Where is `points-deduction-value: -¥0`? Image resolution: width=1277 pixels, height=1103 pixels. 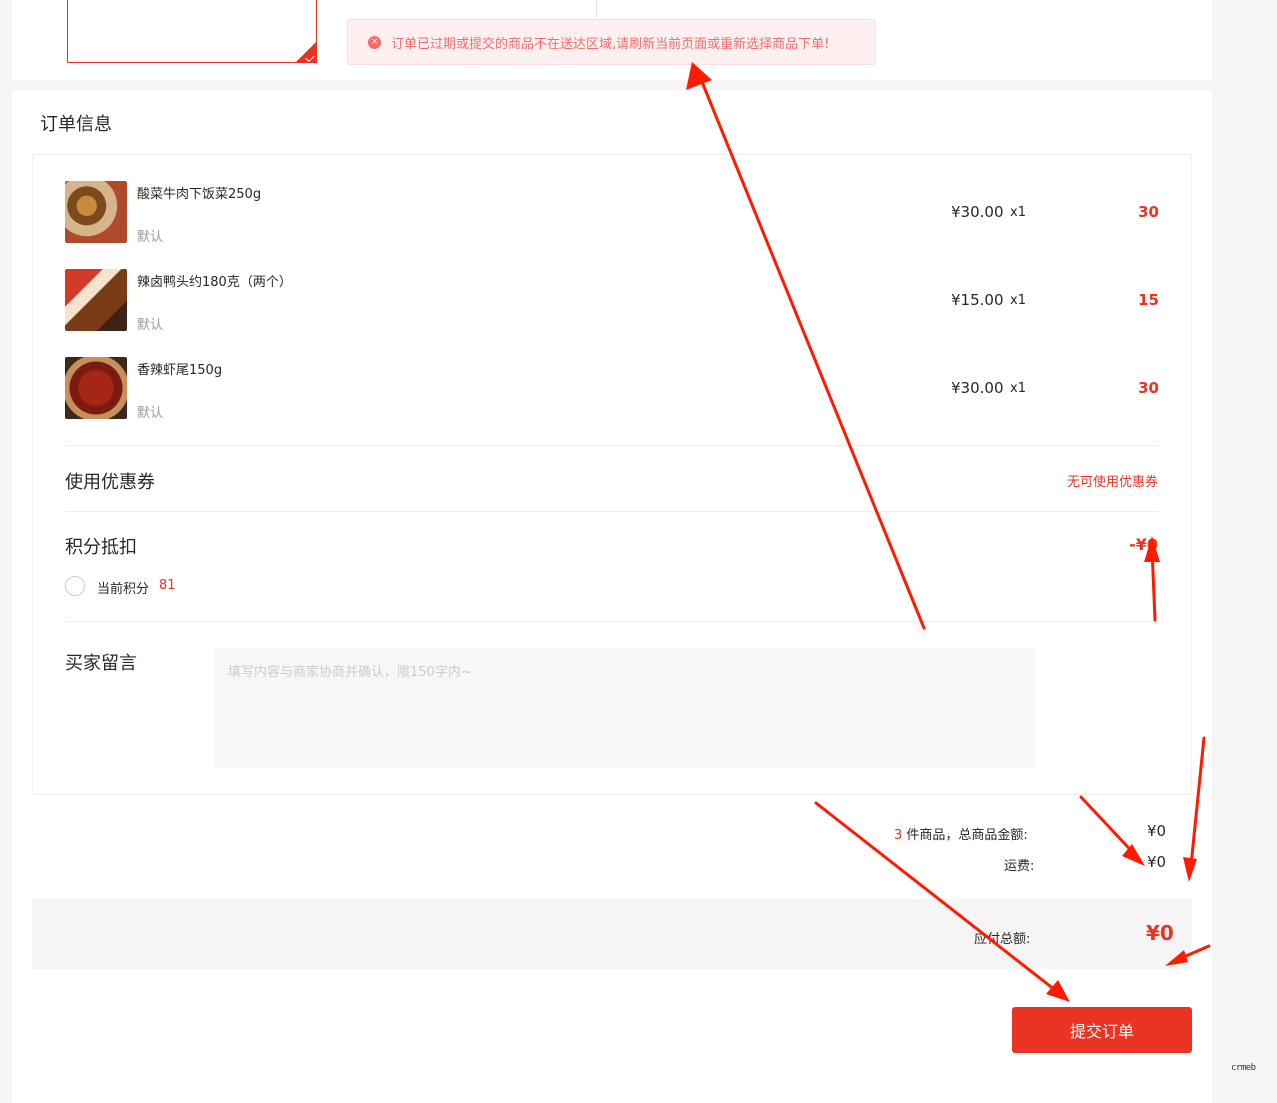 points-deduction-value: -¥0 is located at coordinates (1143, 544).